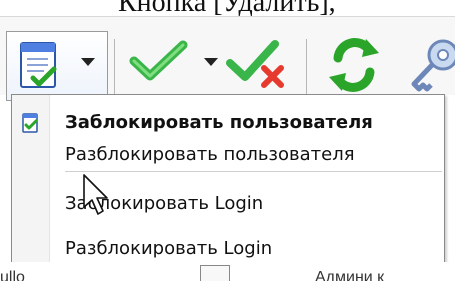 Image resolution: width=455 pixels, height=281 pixels. Describe the element at coordinates (350, 275) in the screenshot. I see `table-cell-right: Админи к` at that location.